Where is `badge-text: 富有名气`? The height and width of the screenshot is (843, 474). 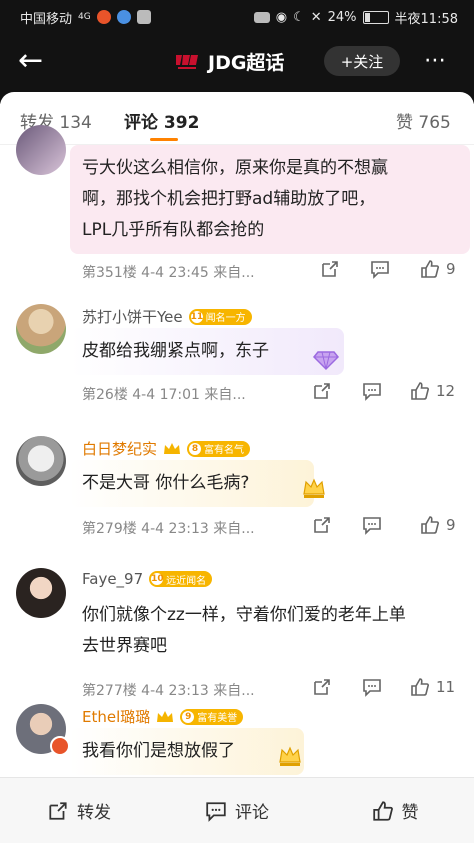 badge-text: 富有名气 is located at coordinates (224, 450).